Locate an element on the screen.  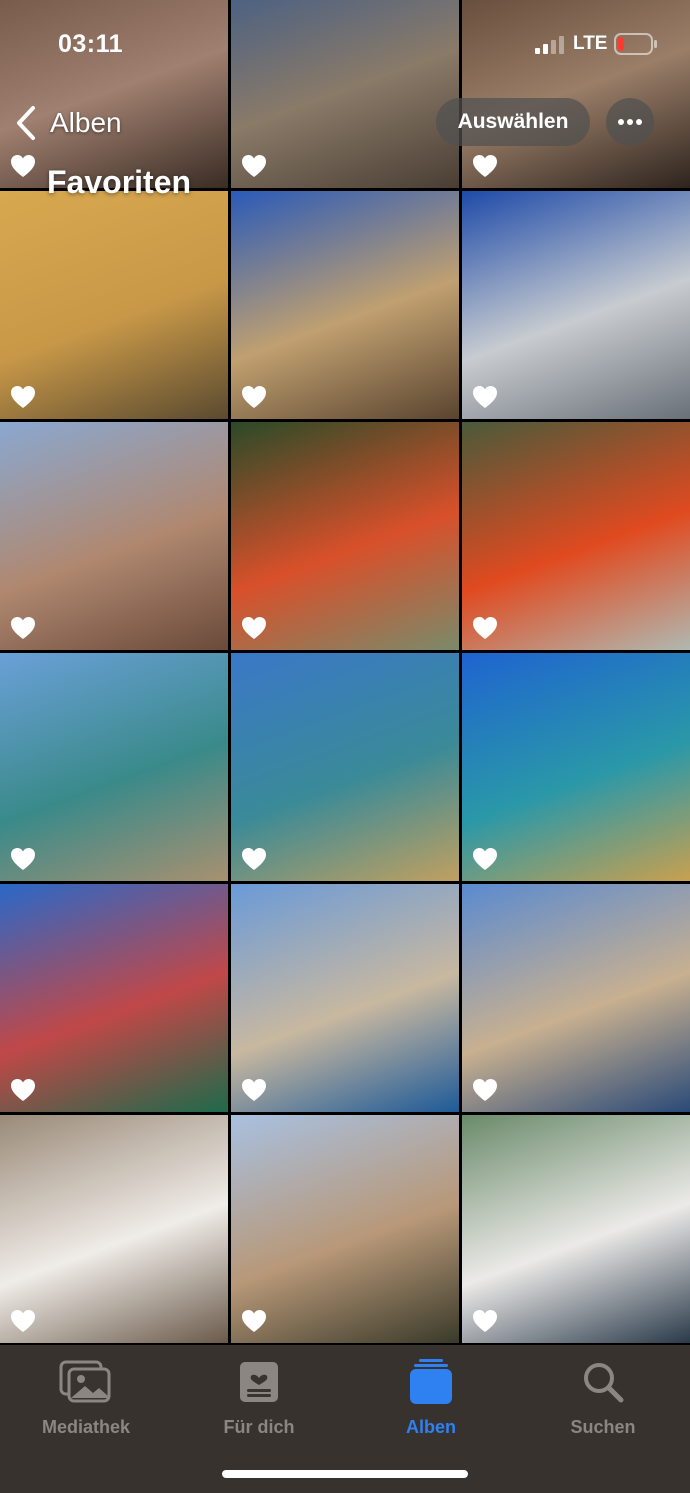
for-you-icon is located at coordinates (259, 1382).